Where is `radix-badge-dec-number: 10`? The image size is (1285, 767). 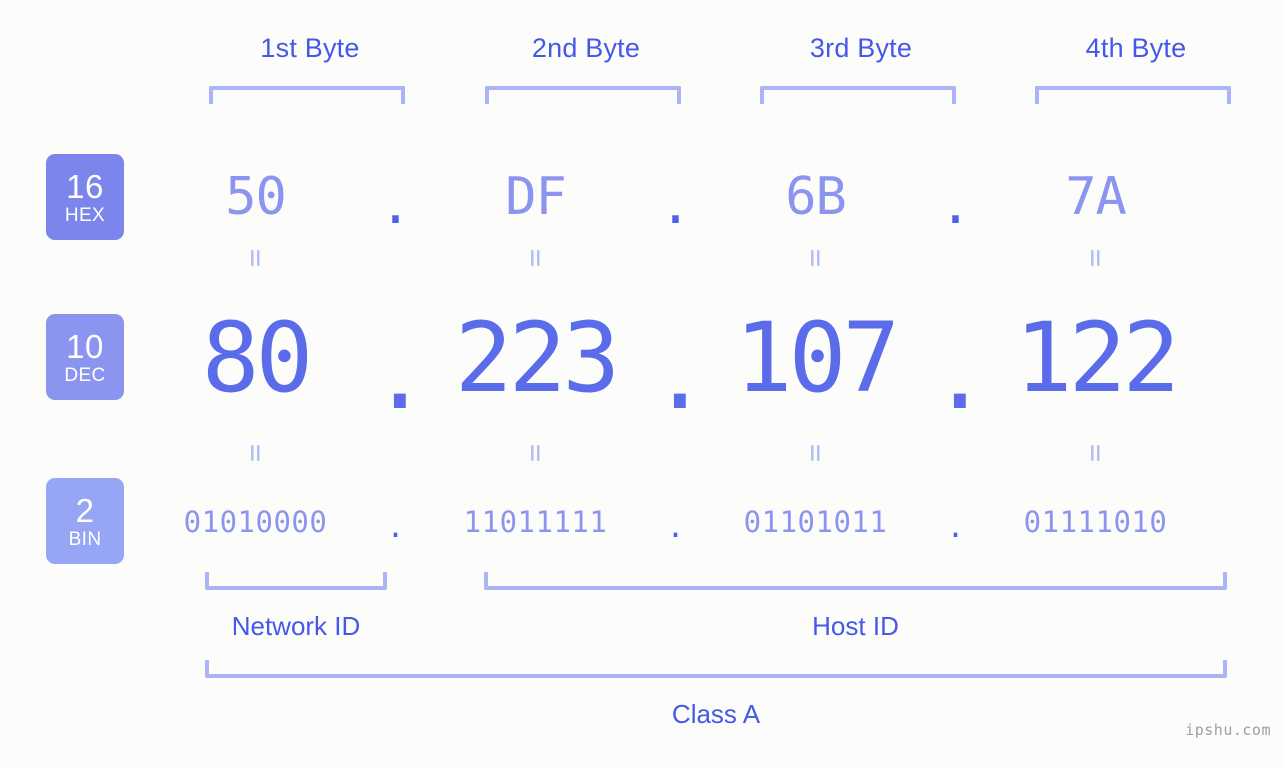 radix-badge-dec-number: 10 is located at coordinates (85, 346).